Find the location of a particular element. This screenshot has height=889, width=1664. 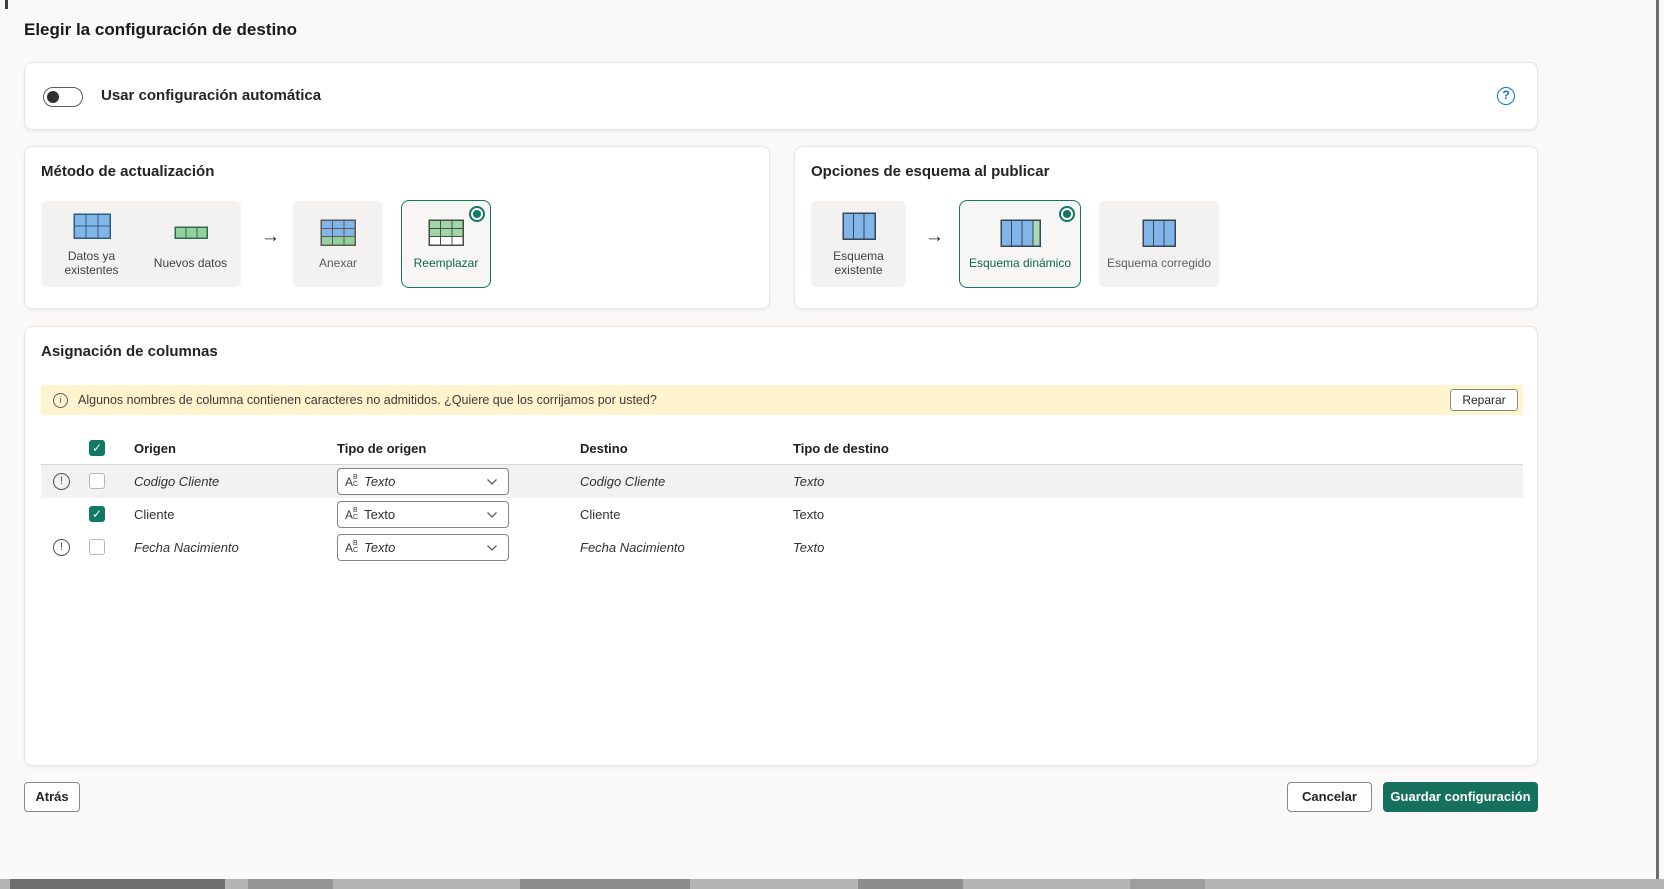

back-button: Atrás is located at coordinates (52, 797).